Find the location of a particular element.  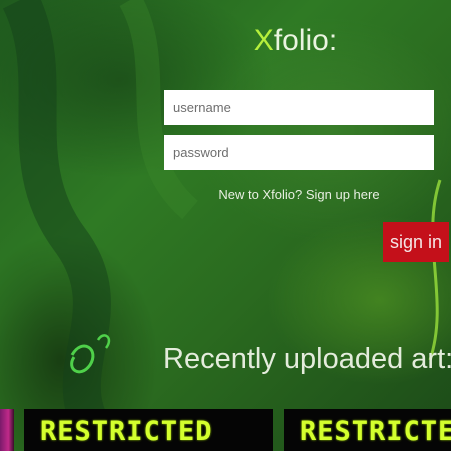

recent-art-strip: RESTRICTED RESTRICTED is located at coordinates (225, 430).